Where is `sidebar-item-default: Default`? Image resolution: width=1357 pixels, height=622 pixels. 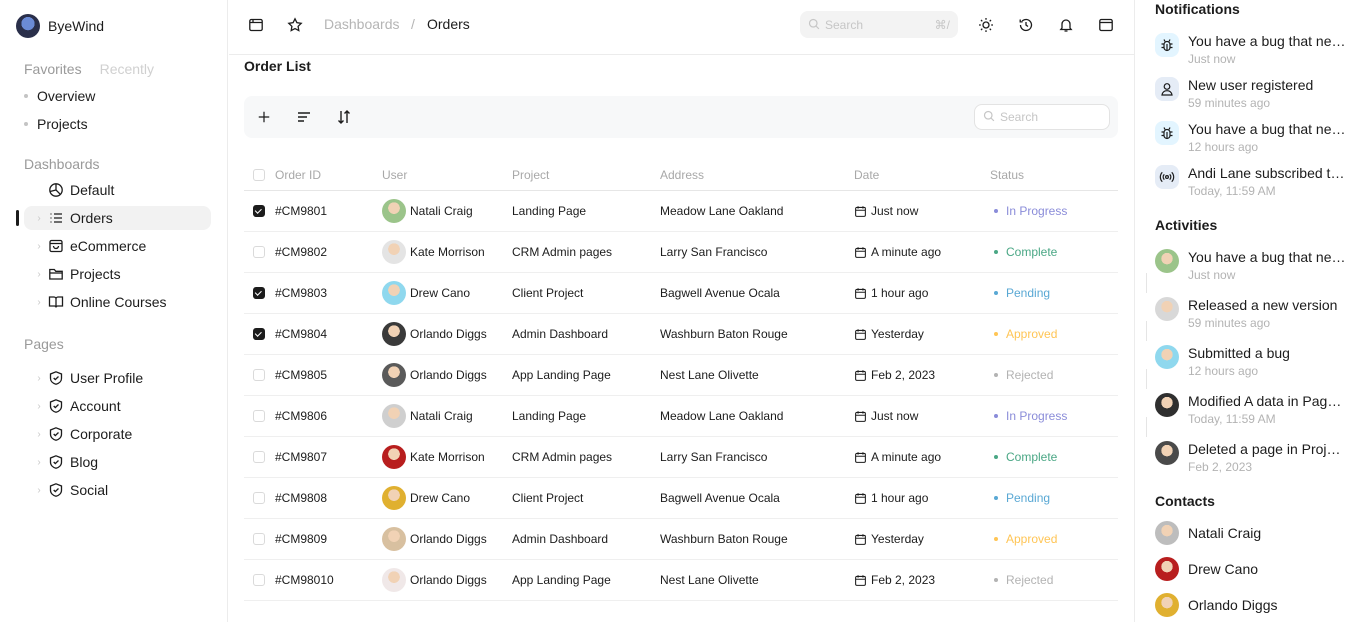 sidebar-item-default: Default is located at coordinates (117, 190).